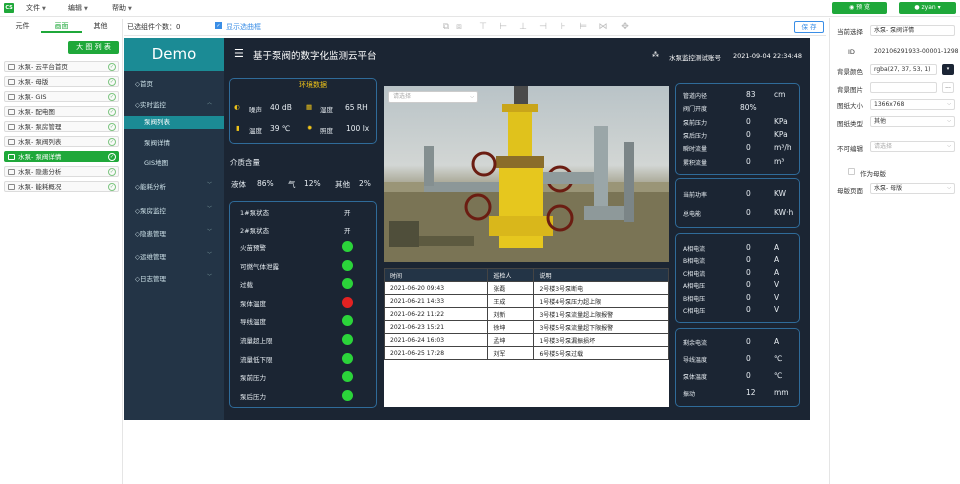 This screenshot has width=960, height=484. I want to click on page-list-item: 水泵- 泵阀列表 ✓, so click(61, 141).